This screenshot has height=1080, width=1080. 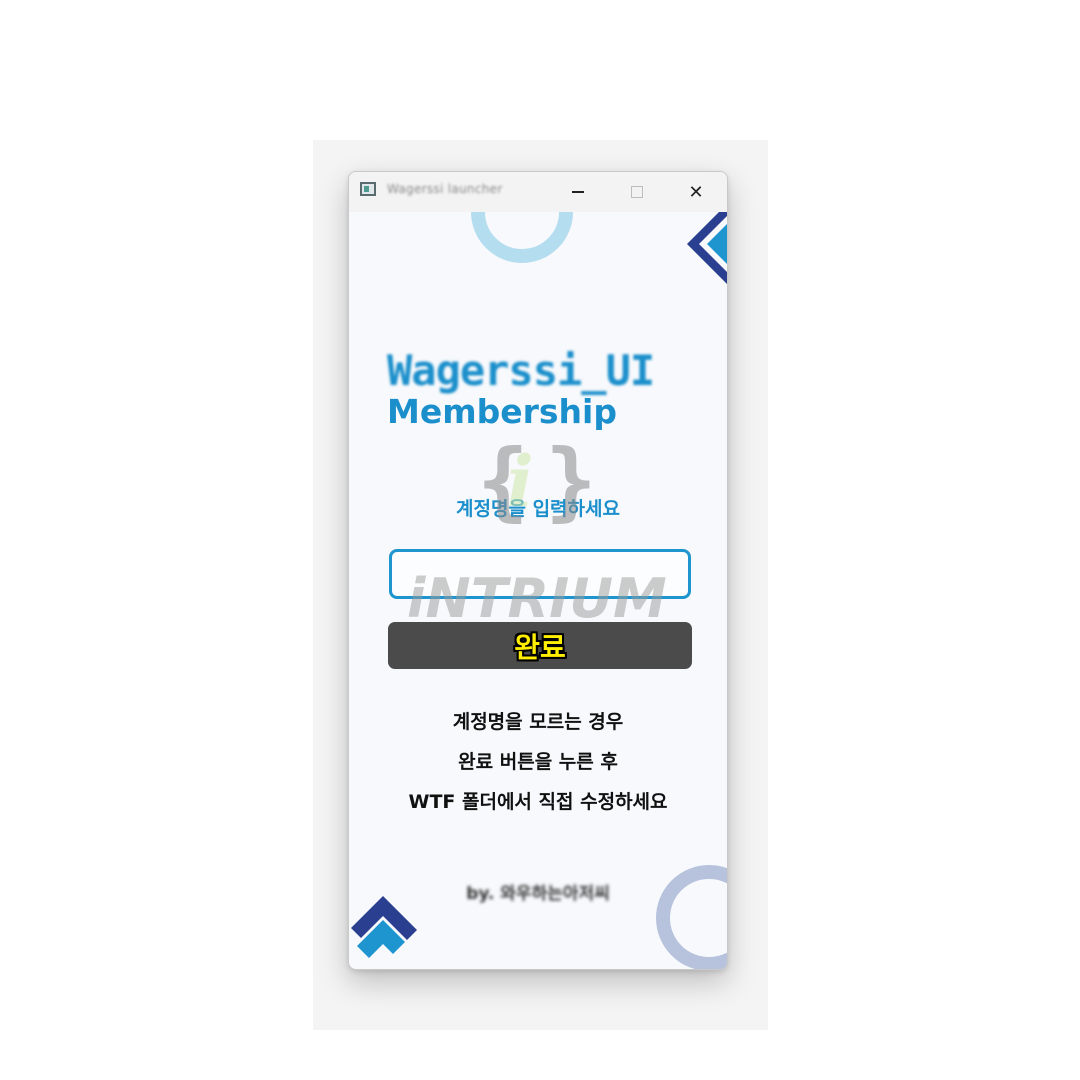 What do you see at coordinates (384, 927) in the screenshot?
I see `bottom-left-chevron-decoration` at bounding box center [384, 927].